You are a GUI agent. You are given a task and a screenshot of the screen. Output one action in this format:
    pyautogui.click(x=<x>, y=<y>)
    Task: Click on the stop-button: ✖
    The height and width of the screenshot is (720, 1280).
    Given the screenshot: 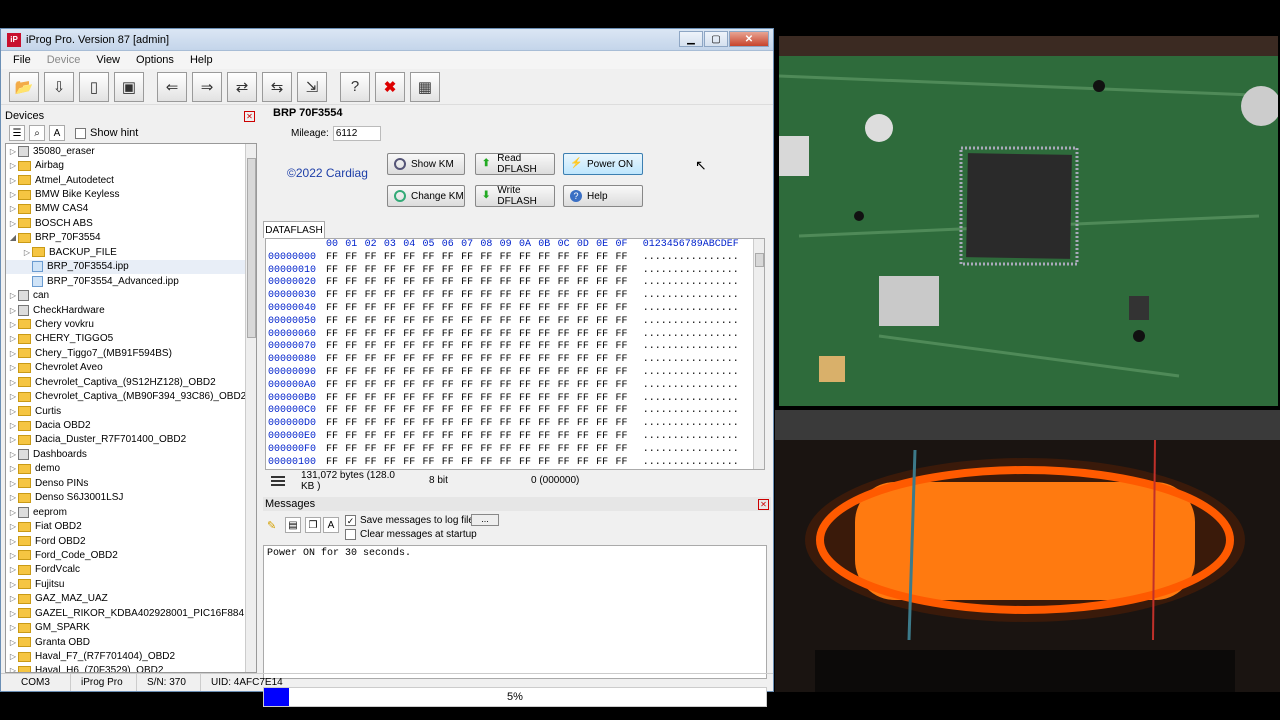 What is the action you would take?
    pyautogui.click(x=390, y=86)
    